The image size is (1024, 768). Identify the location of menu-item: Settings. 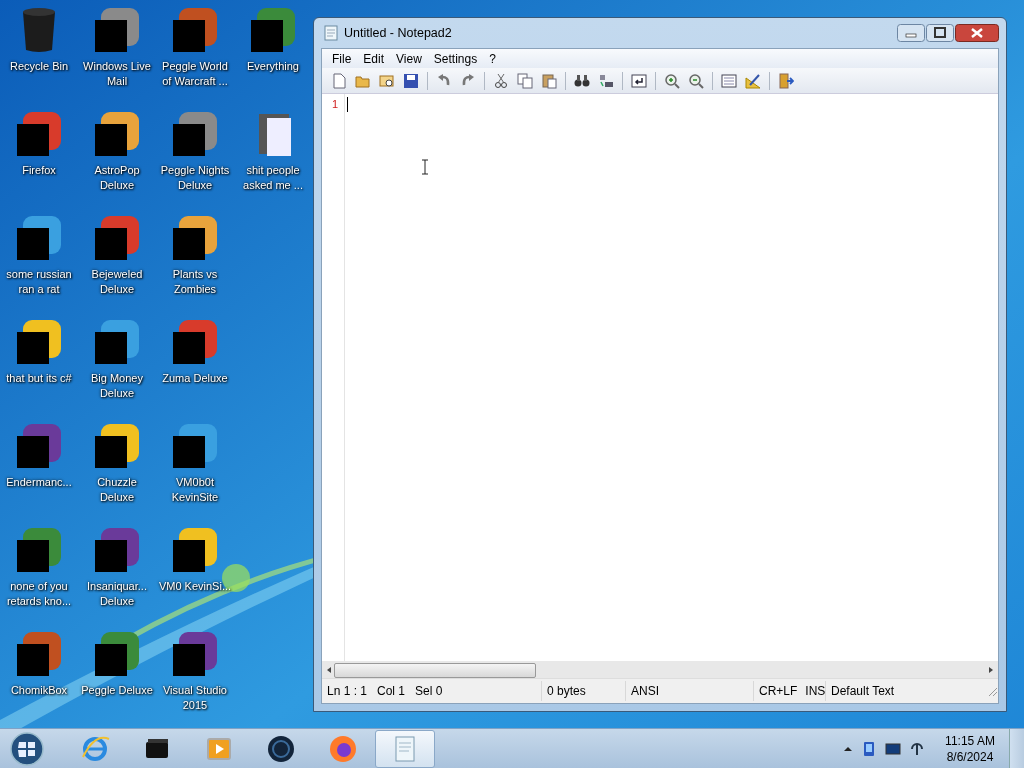
(455, 58).